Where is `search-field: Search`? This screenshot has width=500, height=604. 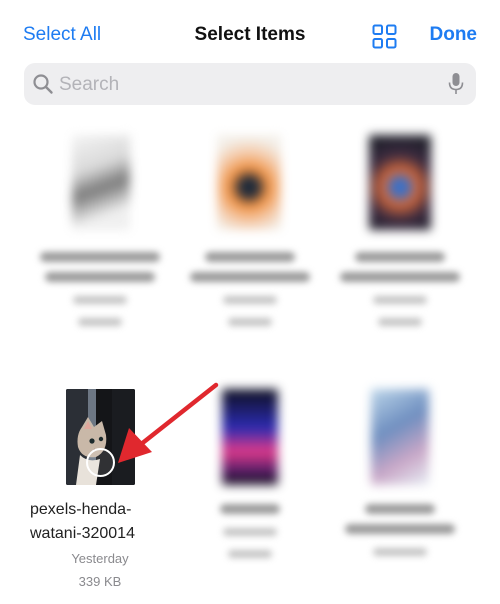 search-field: Search is located at coordinates (250, 84).